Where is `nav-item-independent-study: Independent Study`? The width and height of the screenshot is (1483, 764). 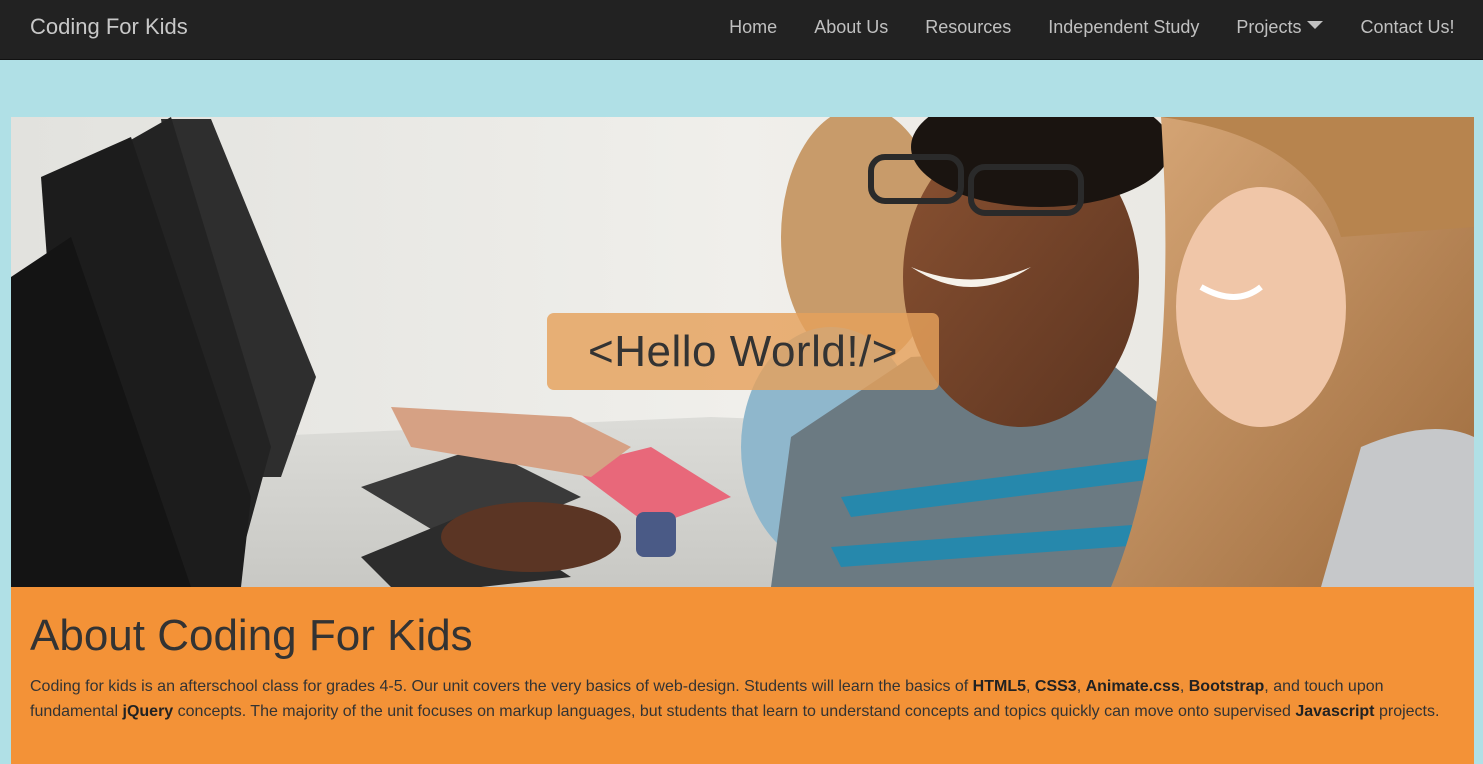 nav-item-independent-study: Independent Study is located at coordinates (1124, 28).